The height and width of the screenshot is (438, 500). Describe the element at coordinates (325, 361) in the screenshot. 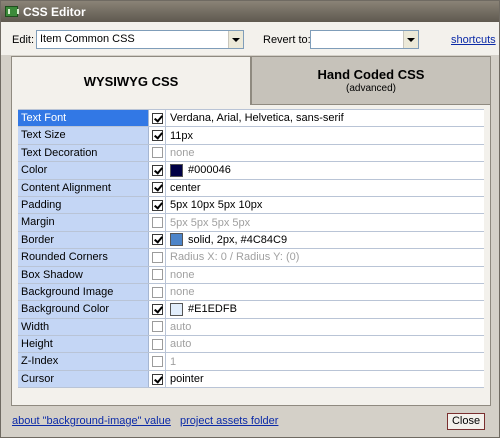

I see `property-value: 1` at that location.